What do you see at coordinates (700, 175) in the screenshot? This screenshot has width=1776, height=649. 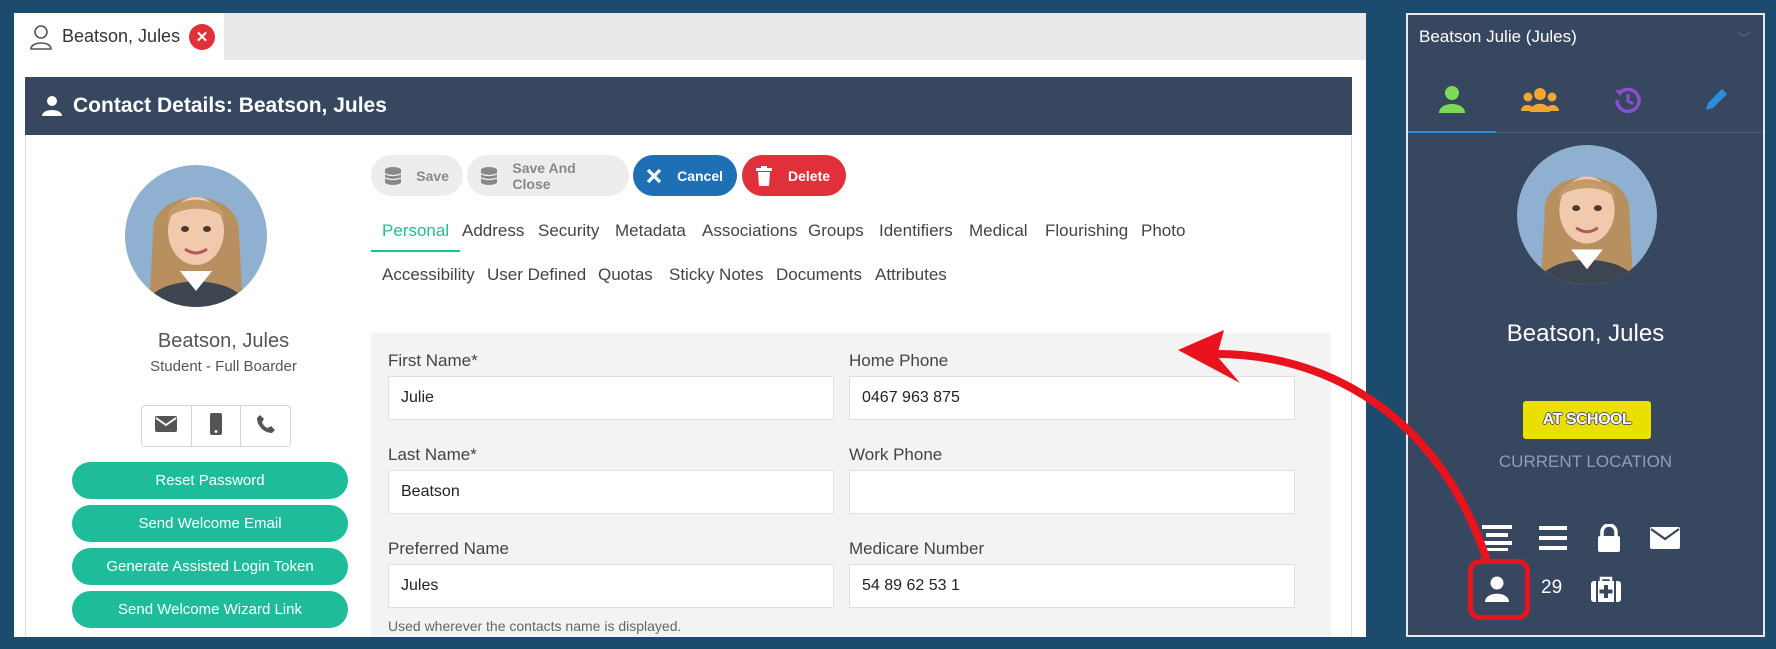 I see `cancel-label: Cancel` at bounding box center [700, 175].